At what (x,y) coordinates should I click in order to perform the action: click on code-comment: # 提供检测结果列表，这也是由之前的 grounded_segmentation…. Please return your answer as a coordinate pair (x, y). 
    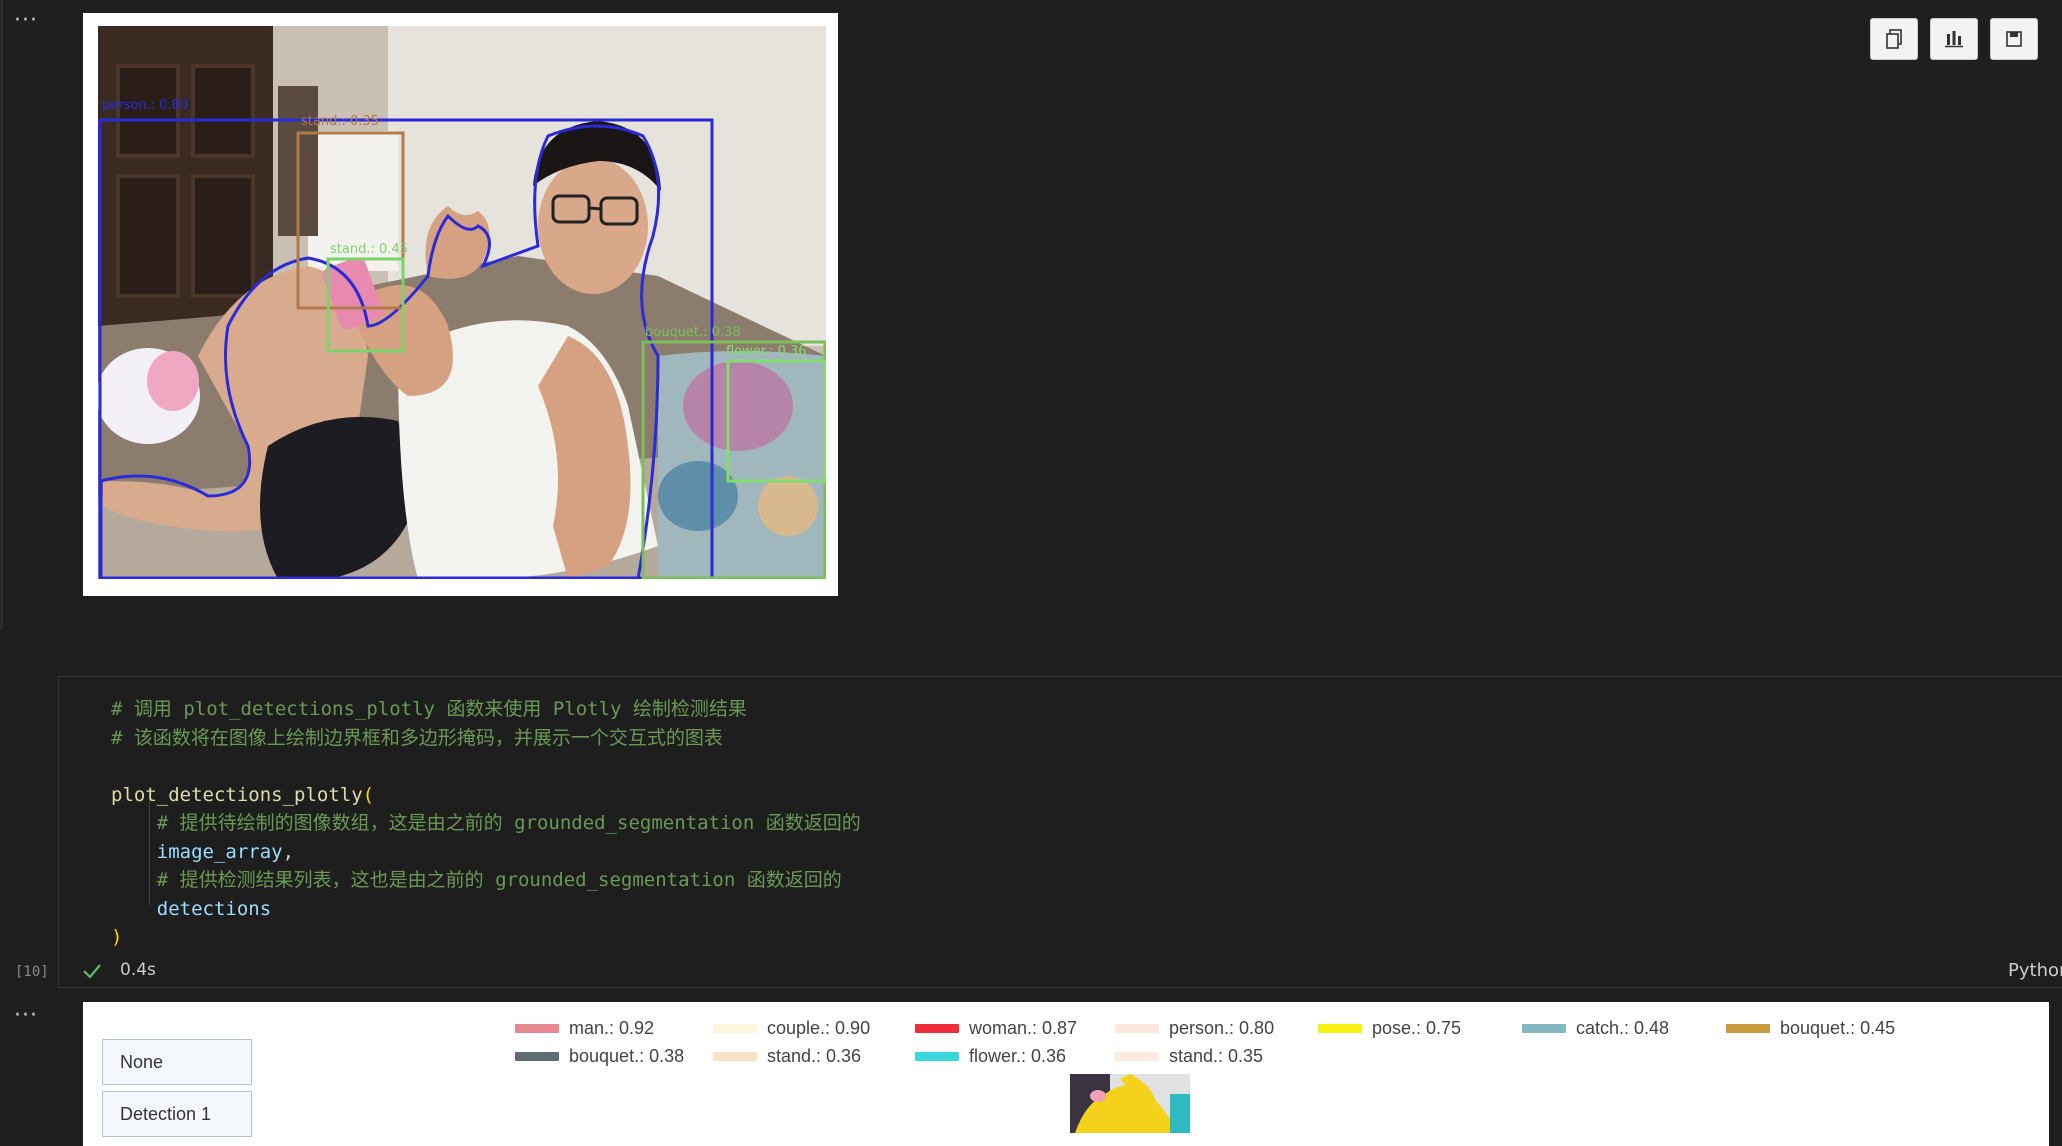
    Looking at the image, I should click on (476, 880).